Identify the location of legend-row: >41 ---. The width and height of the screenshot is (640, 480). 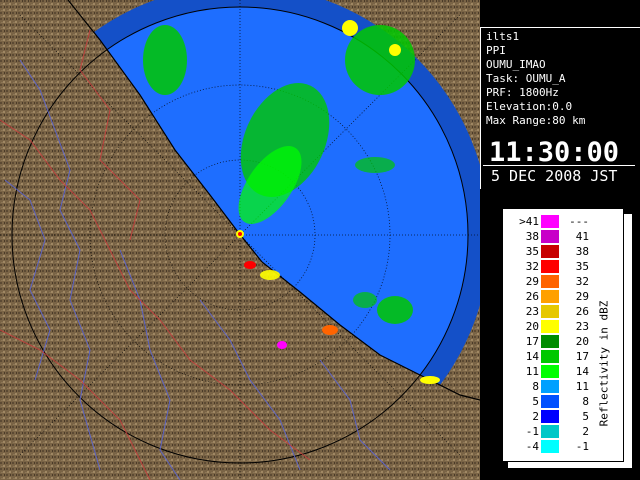
(548, 221).